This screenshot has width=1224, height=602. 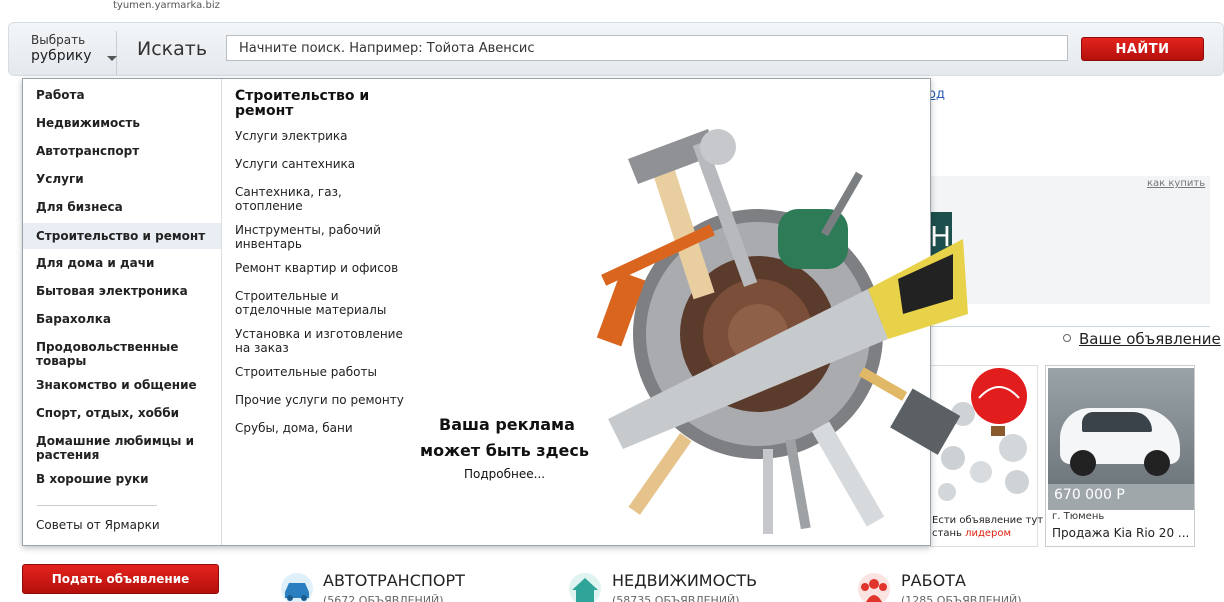 I want to click on section-job-count: (1285 ОБЪЯВЛЕНИЙ), so click(x=961, y=598).